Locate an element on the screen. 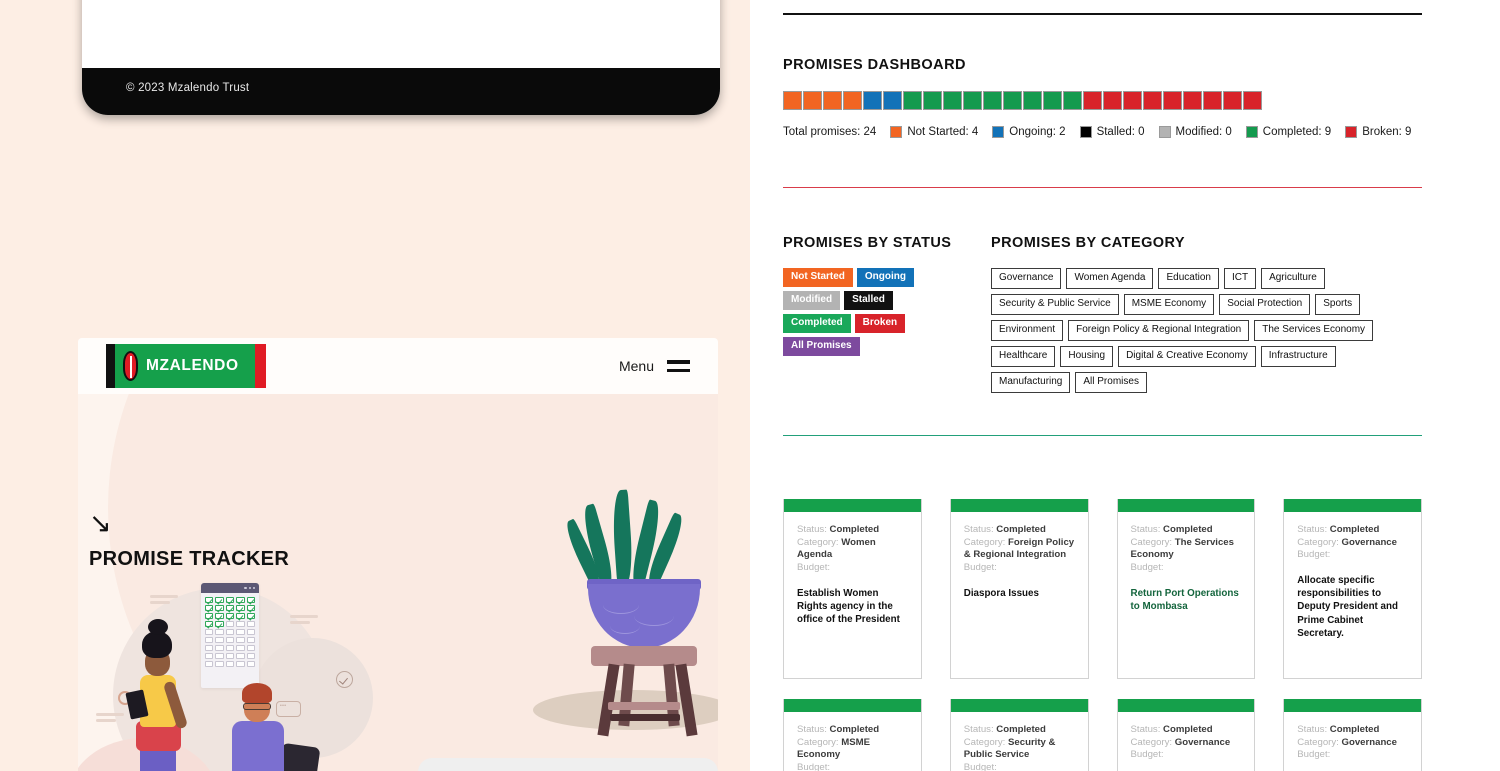  logo-green-block: MZALENDO is located at coordinates (185, 366).